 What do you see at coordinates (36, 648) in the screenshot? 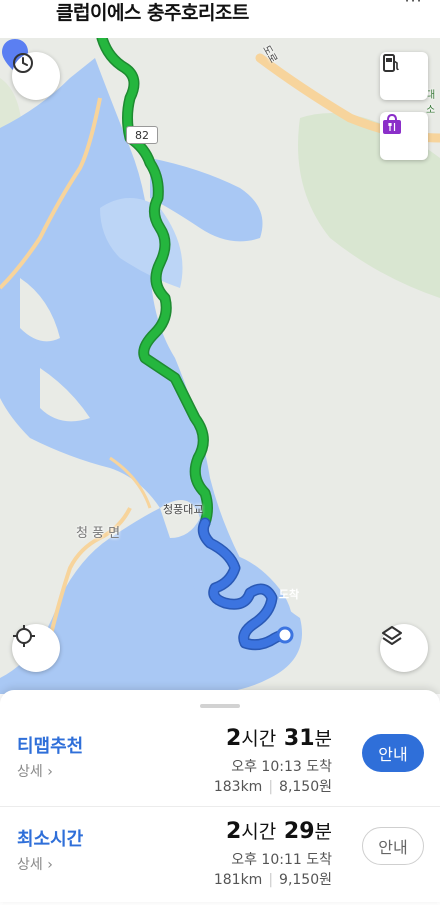
I see `locate-button` at bounding box center [36, 648].